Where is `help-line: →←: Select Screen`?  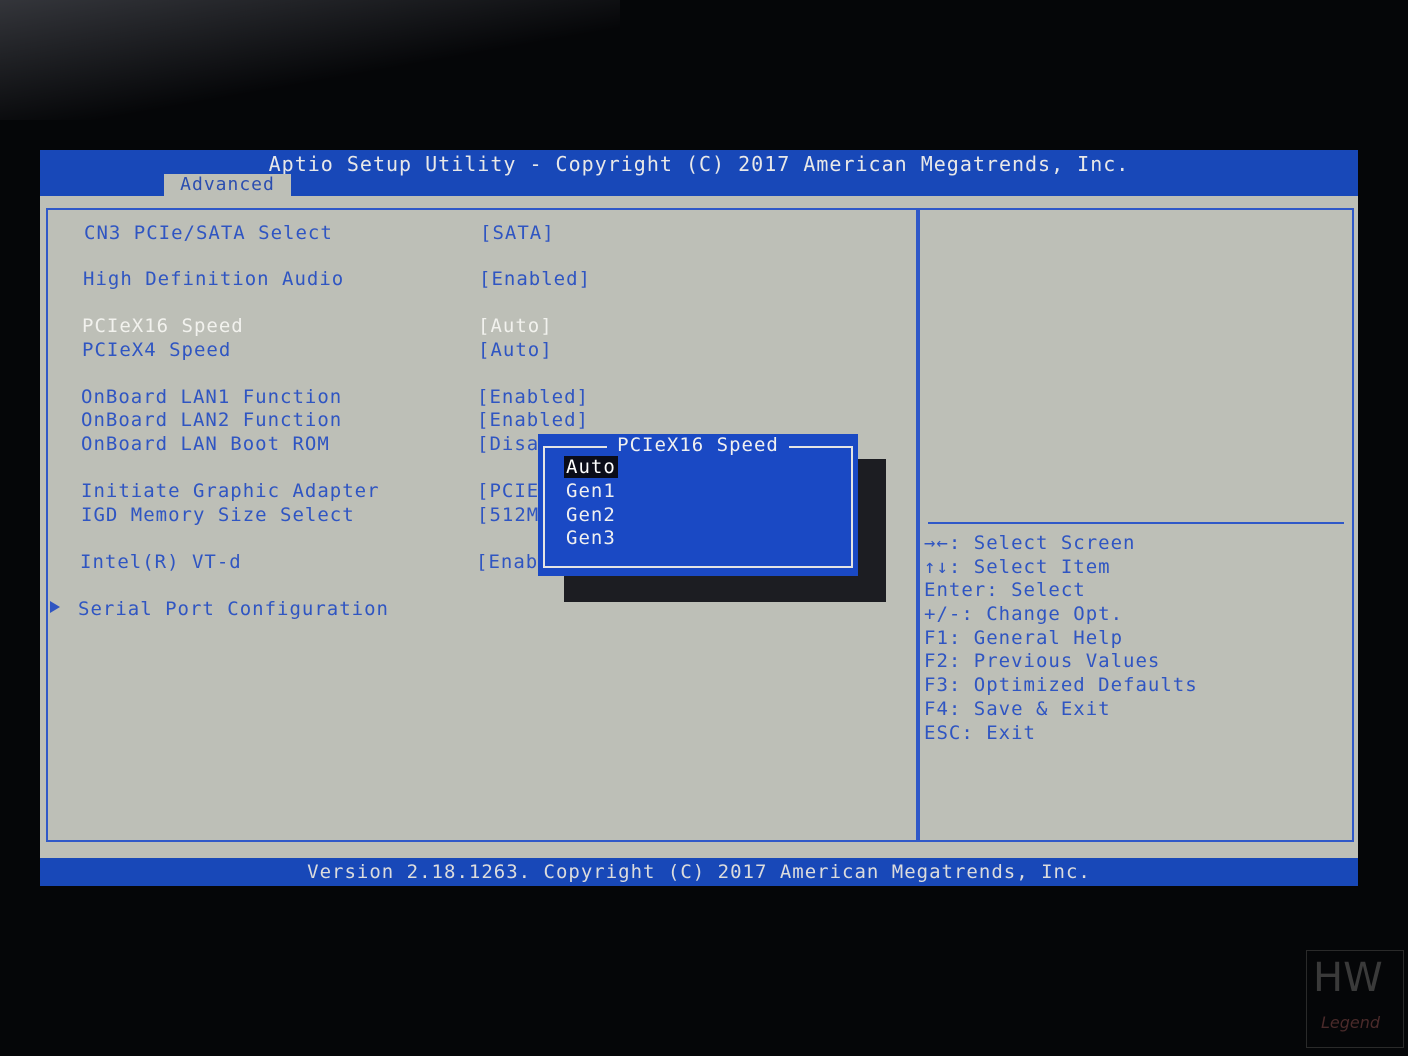
help-line: →←: Select Screen is located at coordinates (1030, 543).